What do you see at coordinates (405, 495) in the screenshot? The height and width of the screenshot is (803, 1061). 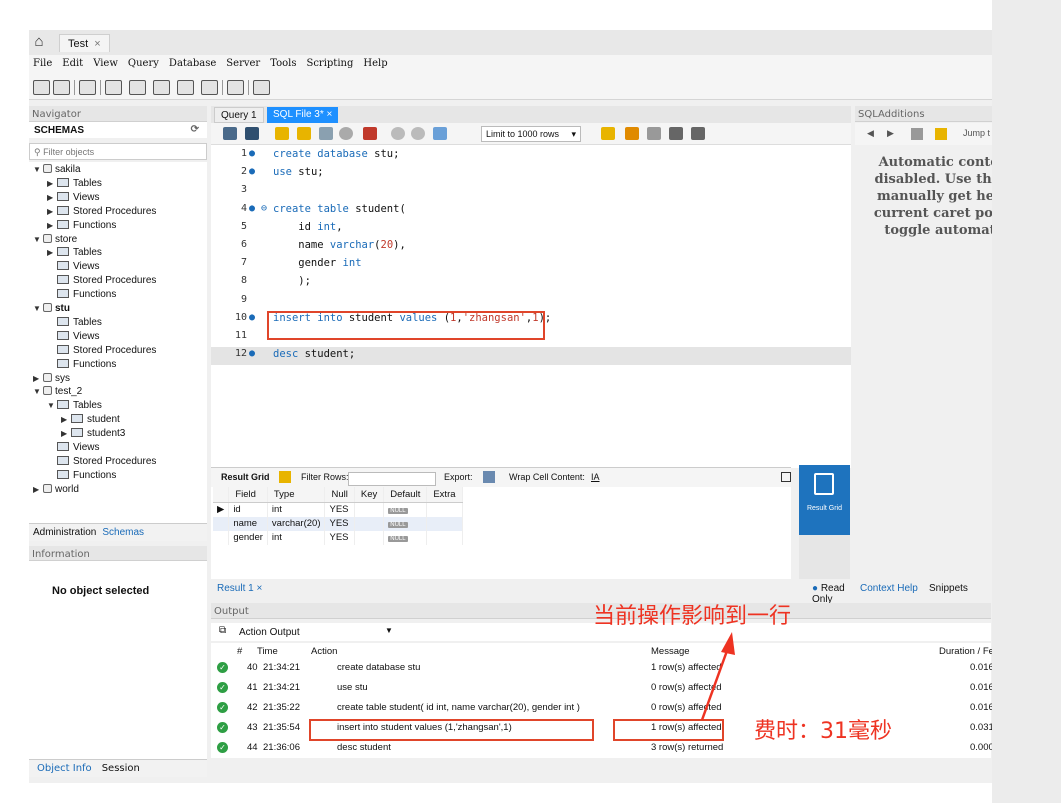 I see `column-header: Default` at bounding box center [405, 495].